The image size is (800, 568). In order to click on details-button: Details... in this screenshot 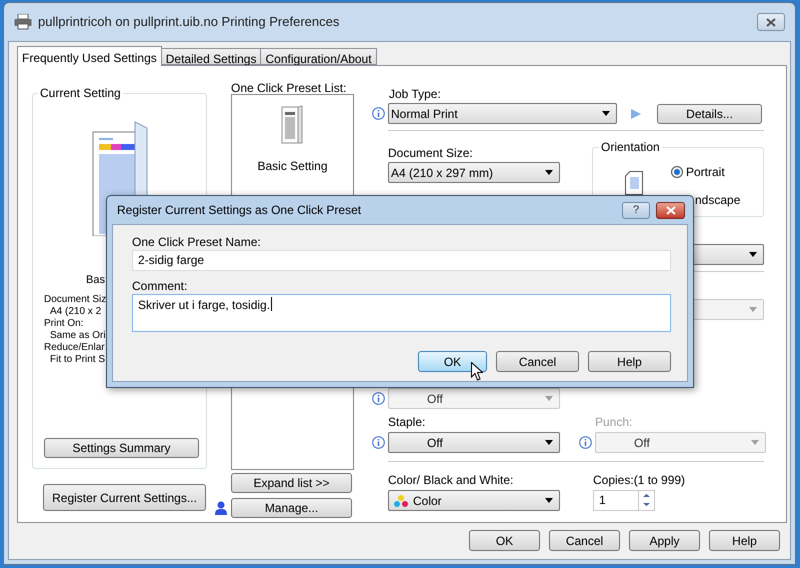, I will do `click(709, 114)`.